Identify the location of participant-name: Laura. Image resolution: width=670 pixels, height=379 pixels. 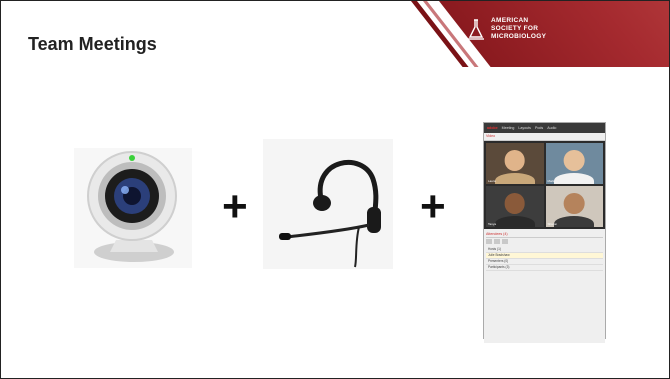
(492, 181).